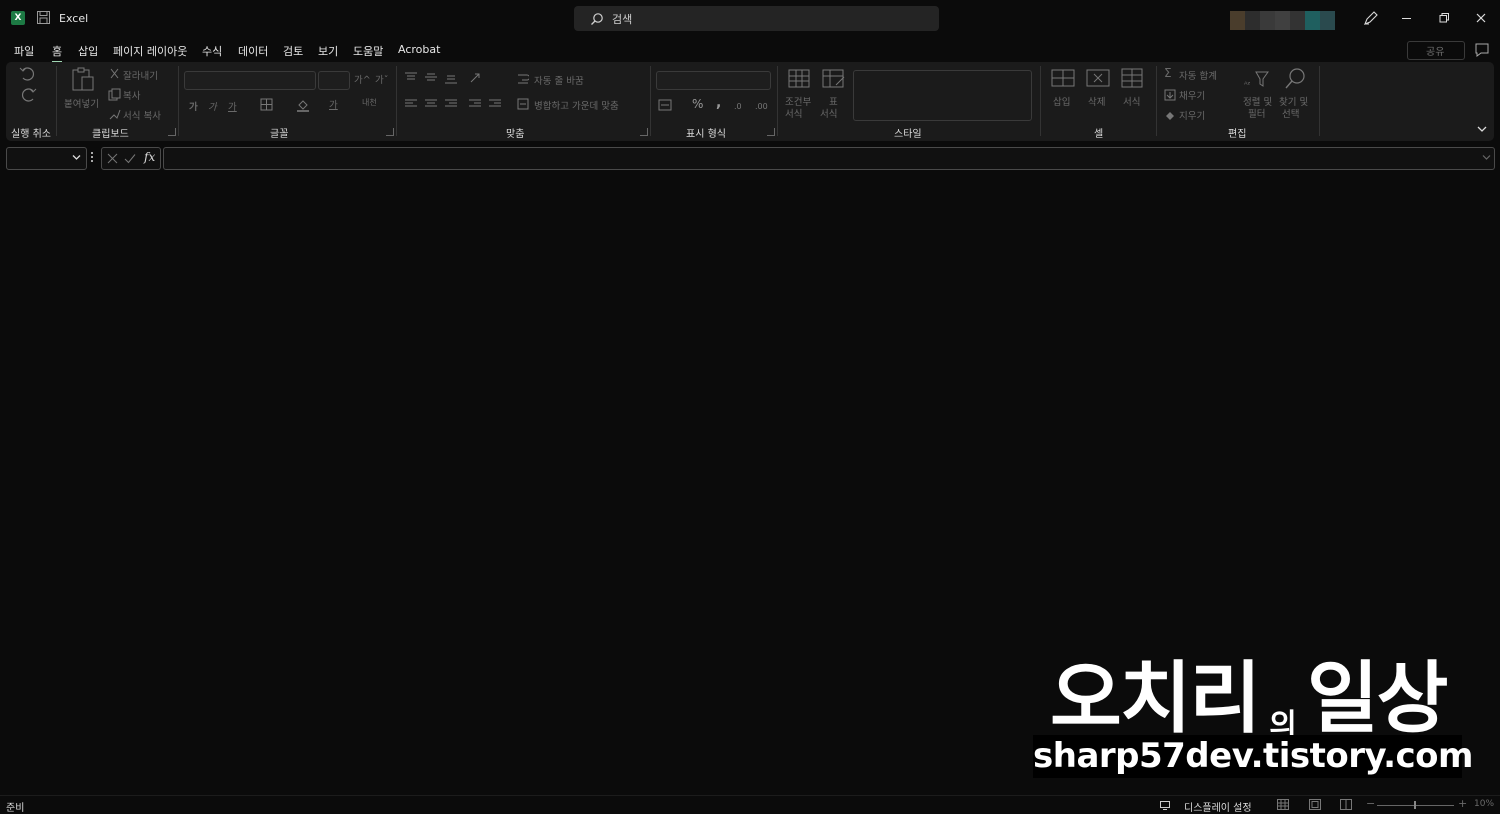 The width and height of the screenshot is (1500, 814). What do you see at coordinates (1290, 113) in the screenshot?
I see `find-select-label-2: 선택` at bounding box center [1290, 113].